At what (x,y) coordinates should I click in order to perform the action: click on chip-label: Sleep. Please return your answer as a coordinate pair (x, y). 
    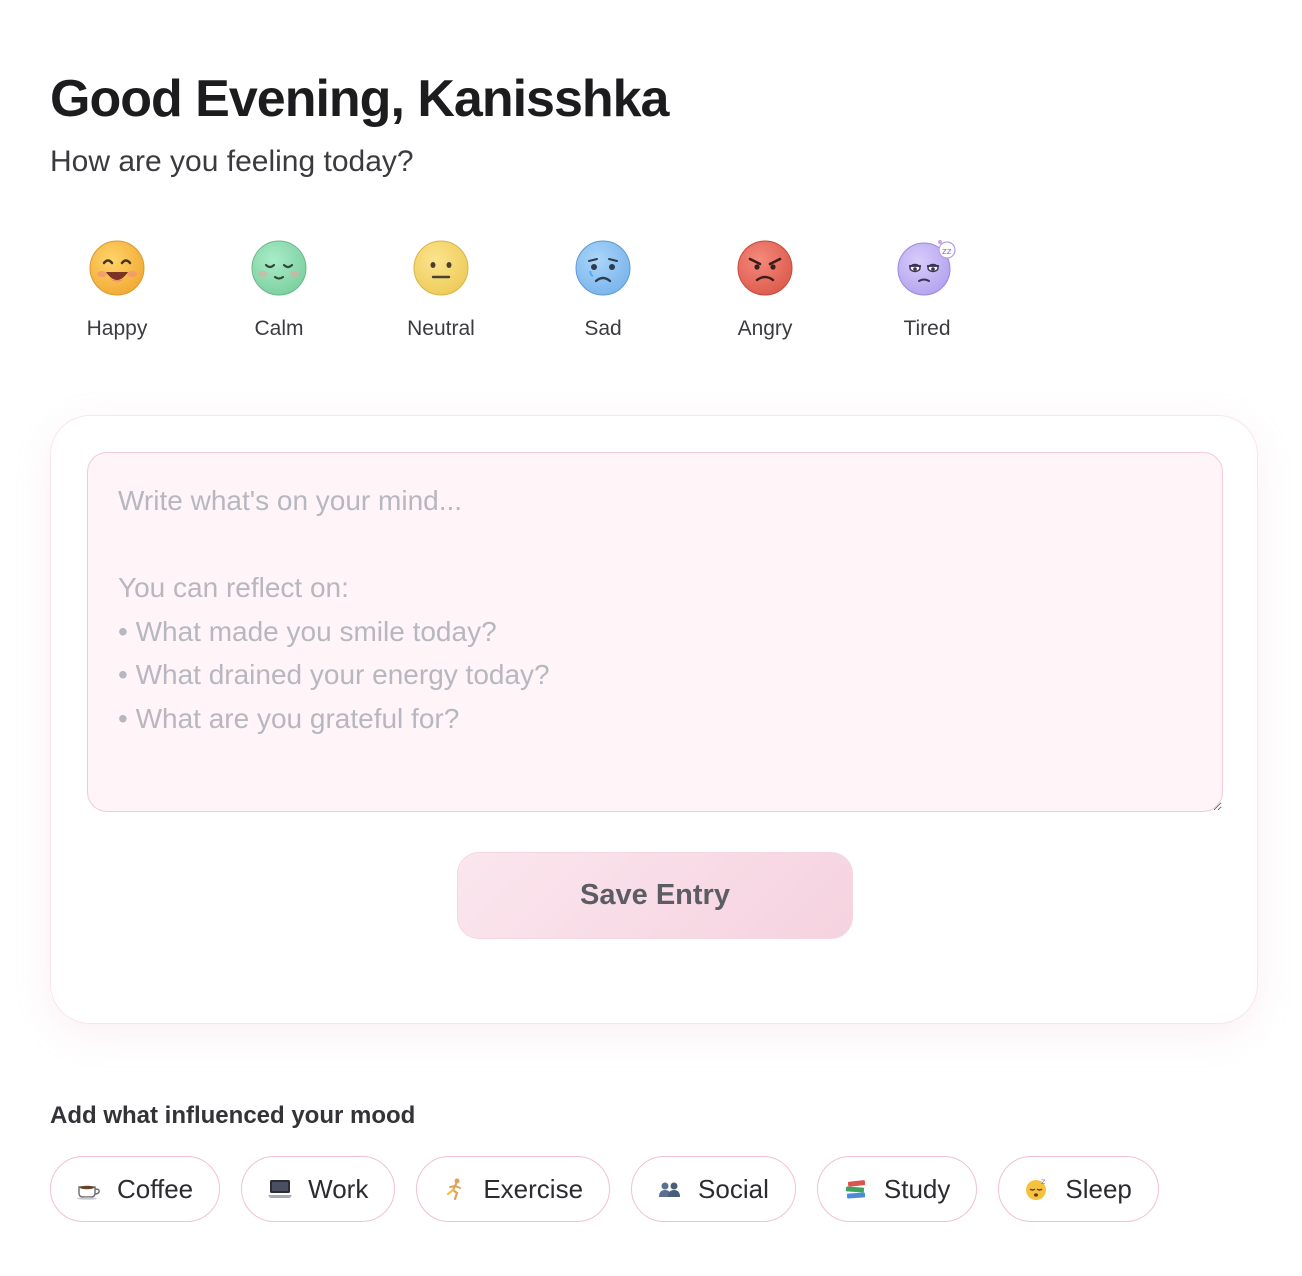
    Looking at the image, I should click on (1098, 1188).